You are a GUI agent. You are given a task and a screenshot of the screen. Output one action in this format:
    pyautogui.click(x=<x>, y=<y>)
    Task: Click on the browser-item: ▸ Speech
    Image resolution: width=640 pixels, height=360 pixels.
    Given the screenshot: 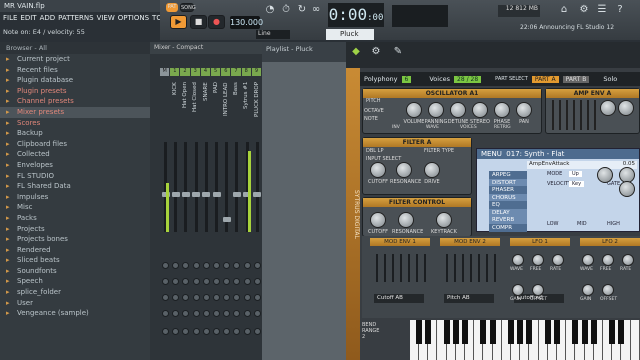 What is the action you would take?
    pyautogui.click(x=75, y=281)
    